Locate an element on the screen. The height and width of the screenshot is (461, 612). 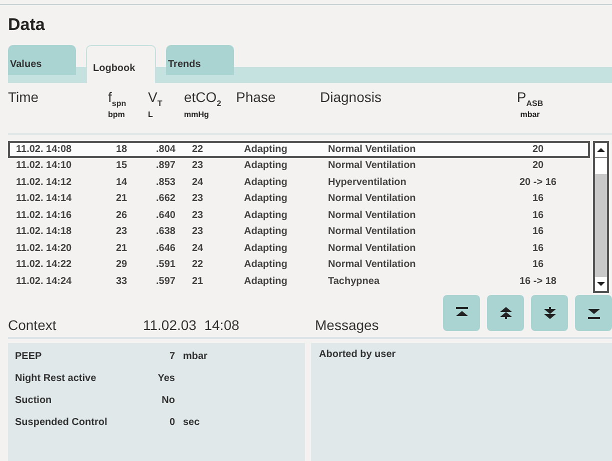
table-cell: 11.02. 14:10 is located at coordinates (44, 166).